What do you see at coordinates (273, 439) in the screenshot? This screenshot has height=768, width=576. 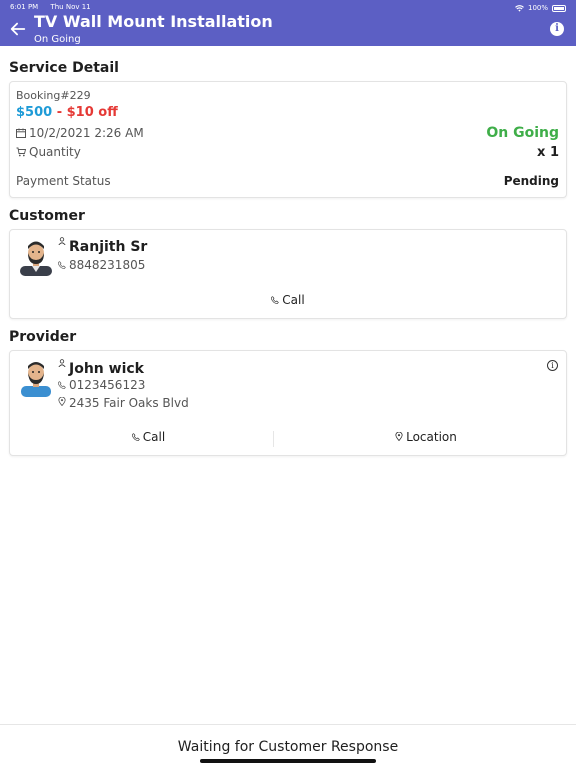 I see `button-divider` at bounding box center [273, 439].